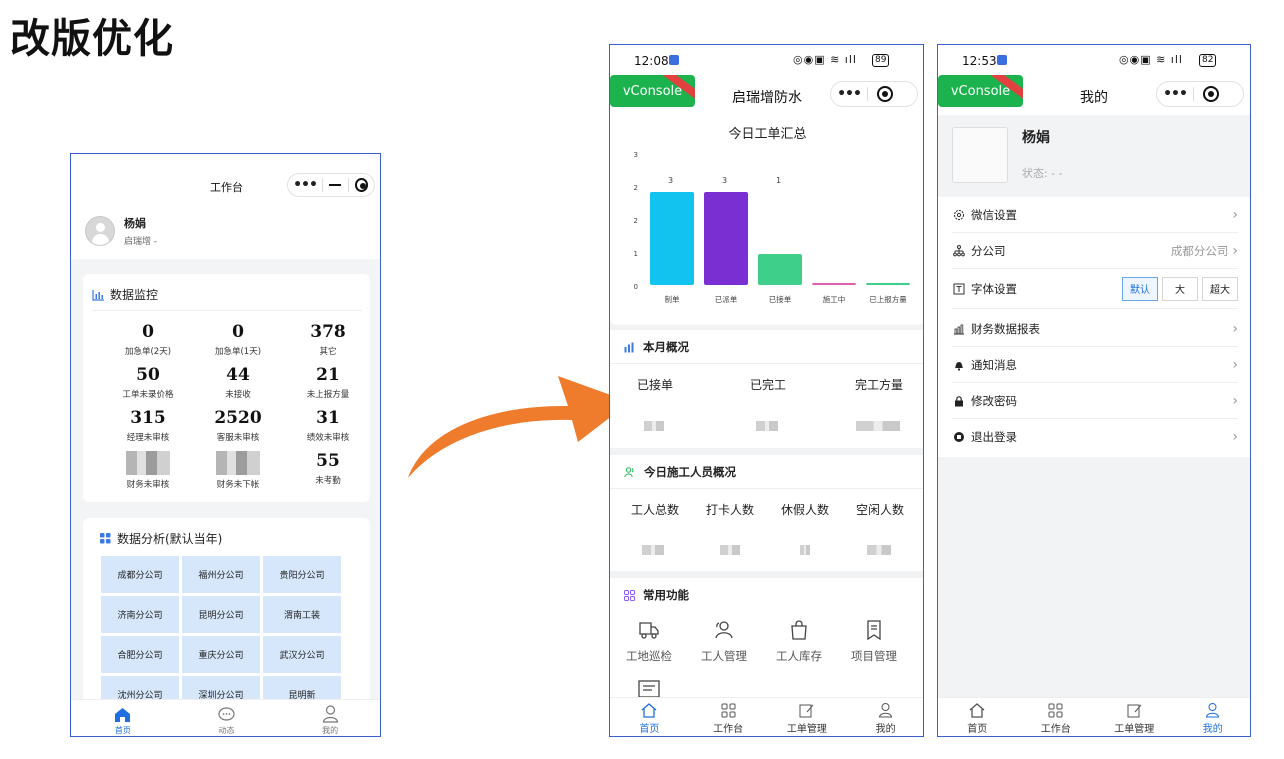 Image resolution: width=1284 pixels, height=759 pixels. I want to click on chat-icon, so click(226, 714).